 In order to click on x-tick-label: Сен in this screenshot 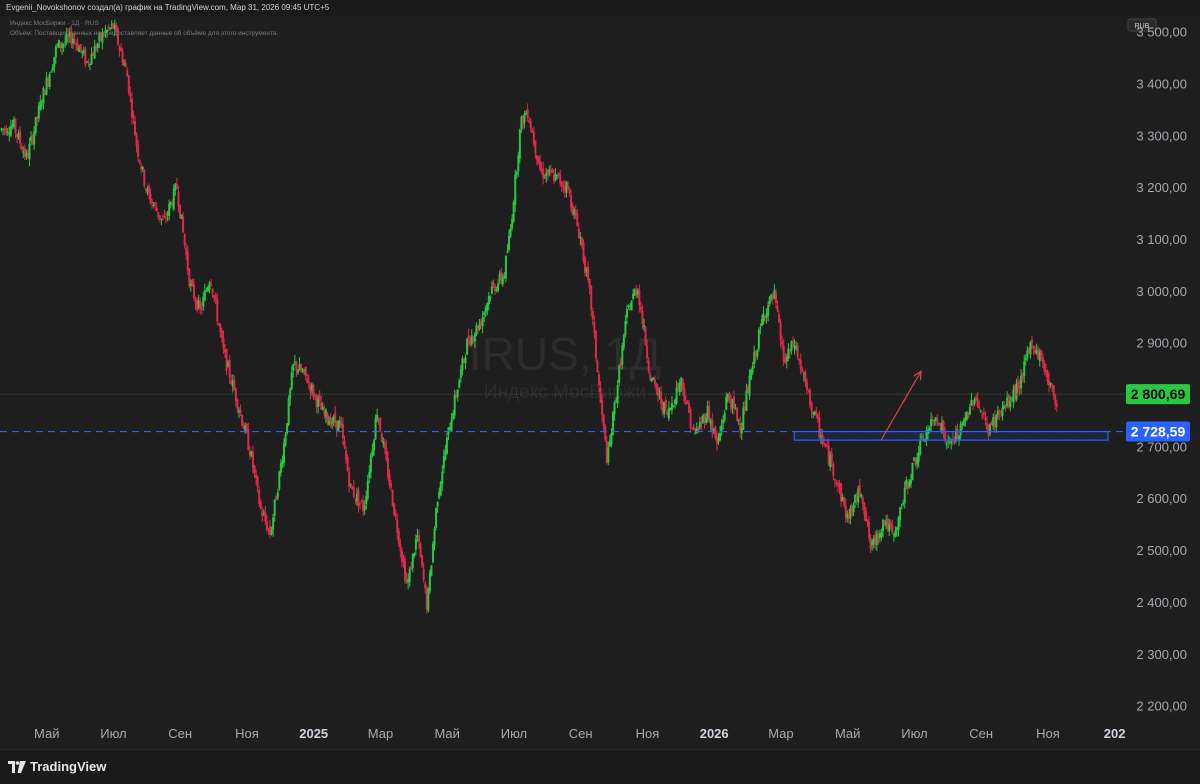, I will do `click(981, 733)`.